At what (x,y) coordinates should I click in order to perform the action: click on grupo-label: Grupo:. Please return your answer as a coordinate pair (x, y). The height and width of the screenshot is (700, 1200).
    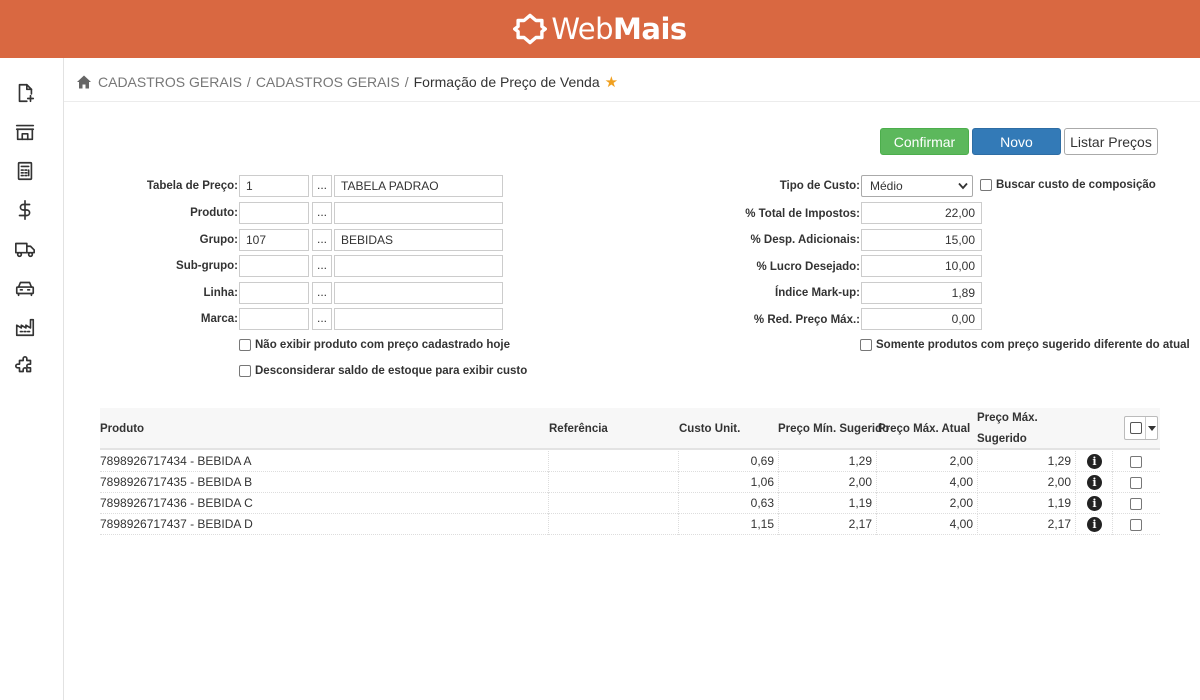
    Looking at the image, I should click on (218, 240).